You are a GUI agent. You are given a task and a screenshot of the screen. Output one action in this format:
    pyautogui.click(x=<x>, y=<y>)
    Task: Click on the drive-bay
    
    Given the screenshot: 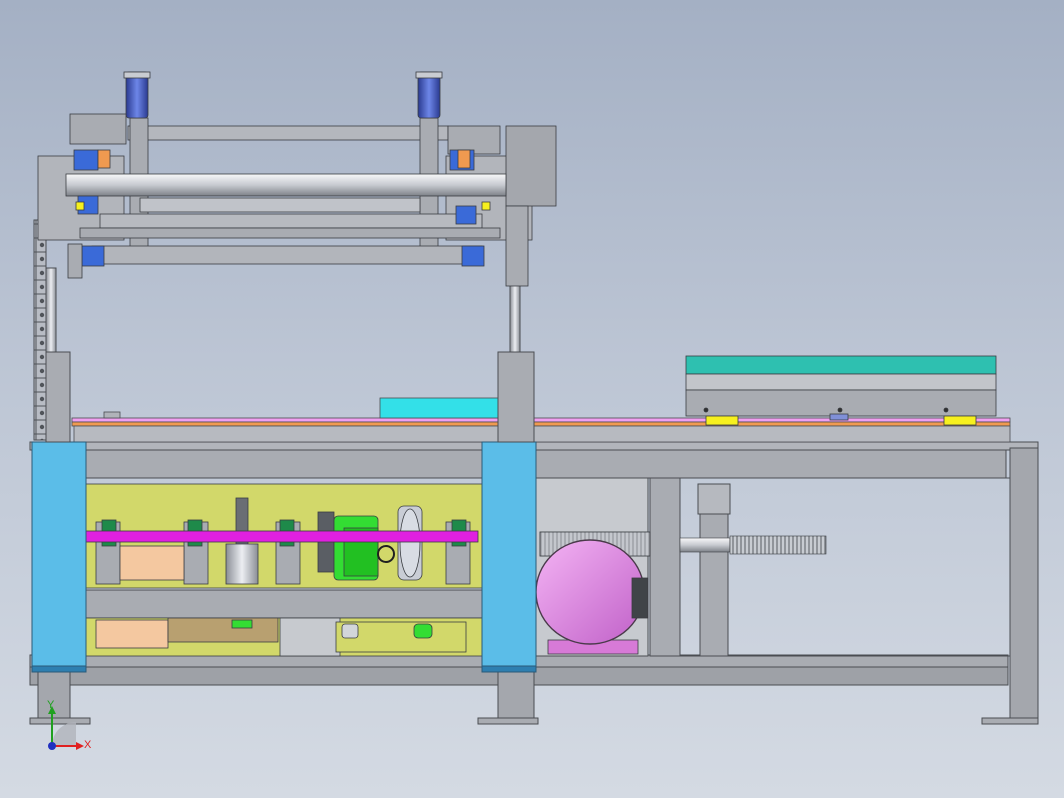 What is the action you would take?
    pyautogui.click(x=286, y=570)
    